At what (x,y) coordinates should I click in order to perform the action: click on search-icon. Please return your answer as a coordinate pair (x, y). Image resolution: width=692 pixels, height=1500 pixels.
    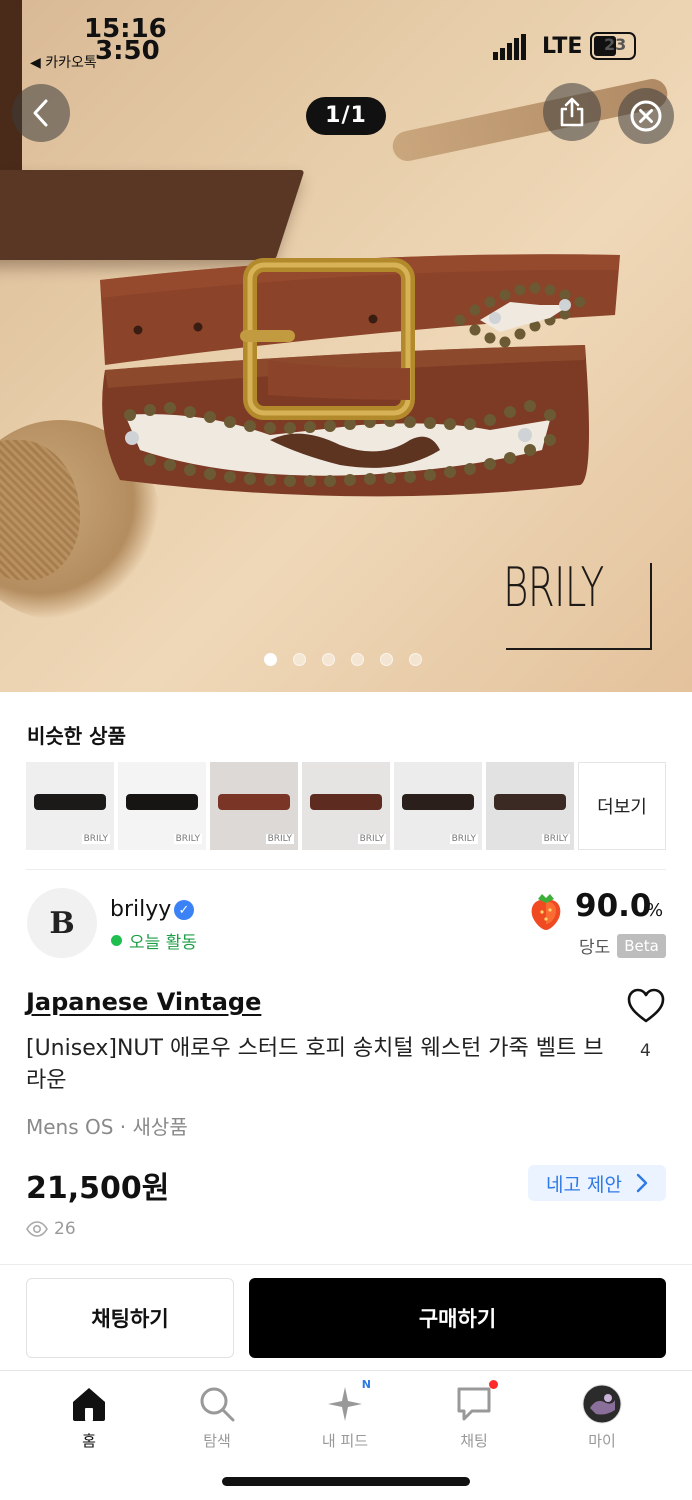
    Looking at the image, I should click on (217, 1404).